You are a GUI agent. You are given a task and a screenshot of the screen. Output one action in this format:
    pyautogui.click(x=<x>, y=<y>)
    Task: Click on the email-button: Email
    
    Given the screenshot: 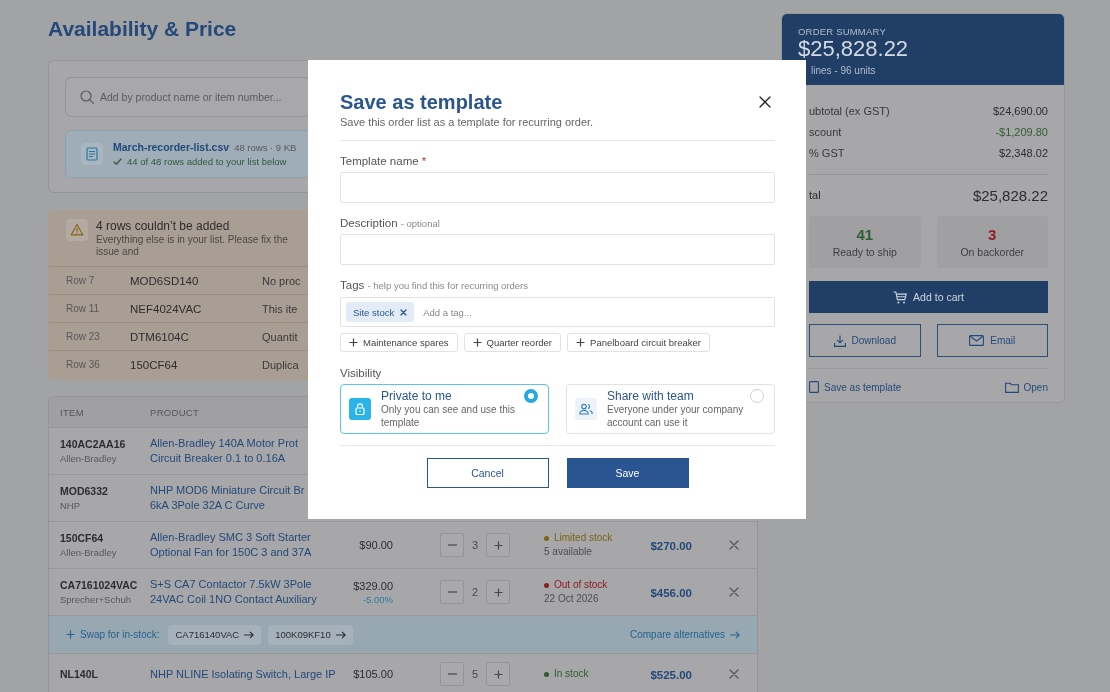 What is the action you would take?
    pyautogui.click(x=992, y=340)
    